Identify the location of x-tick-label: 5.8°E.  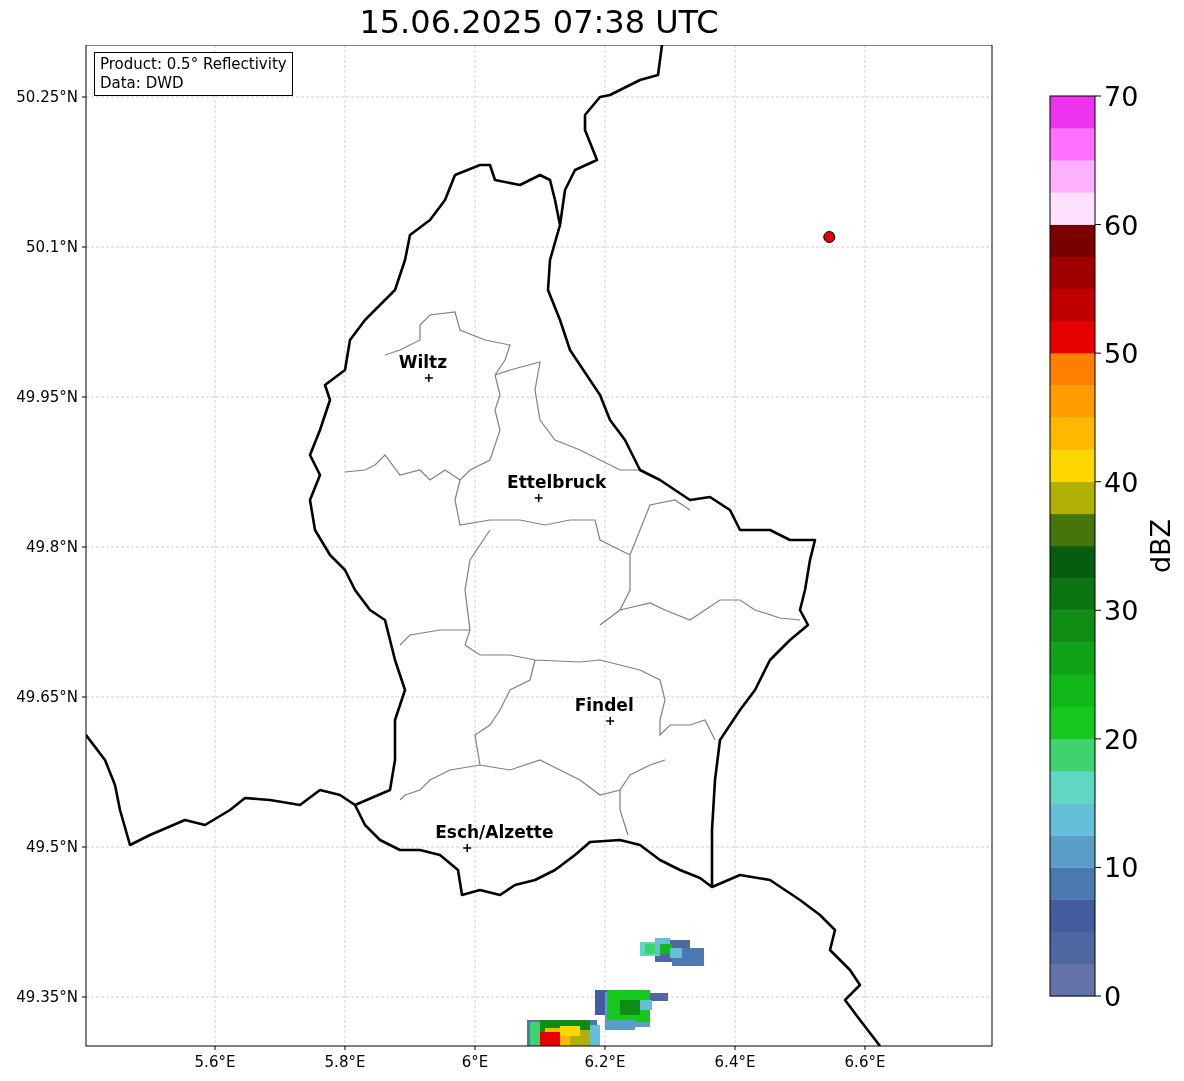
(345, 1062).